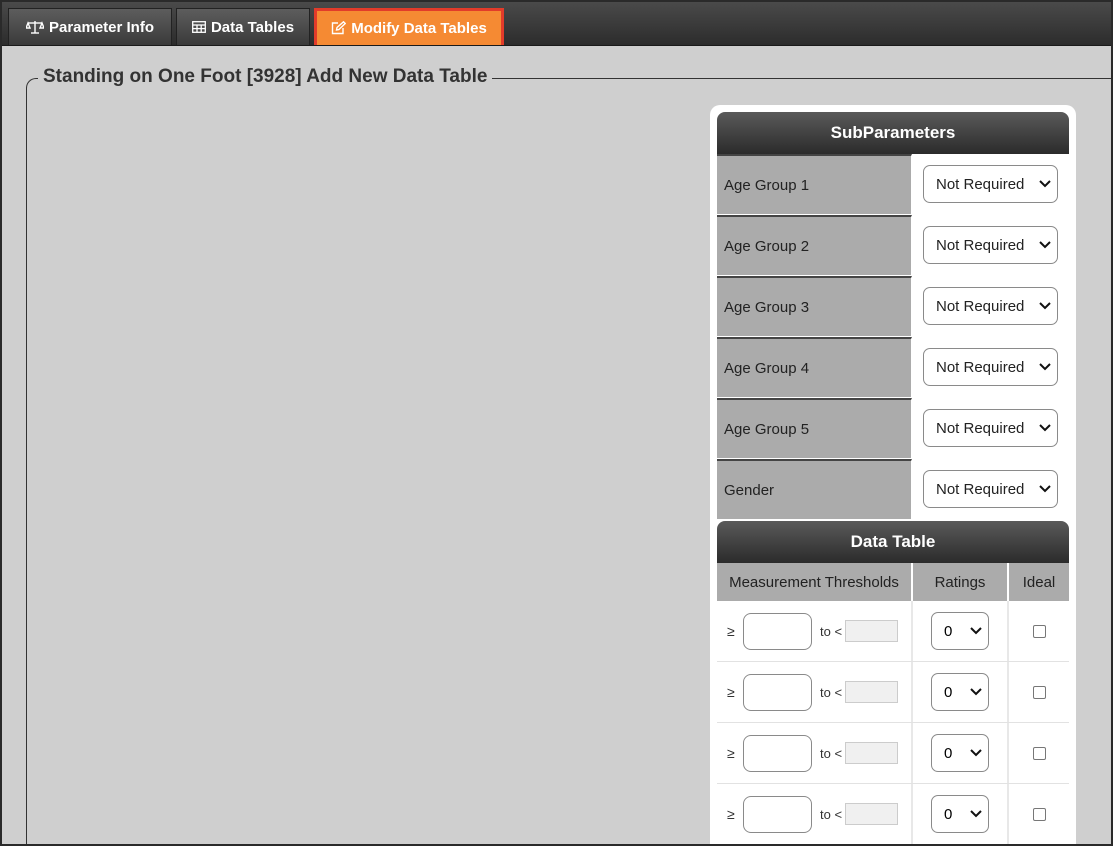 Image resolution: width=1113 pixels, height=846 pixels. What do you see at coordinates (252, 27) in the screenshot?
I see `tab-label: Data Tables` at bounding box center [252, 27].